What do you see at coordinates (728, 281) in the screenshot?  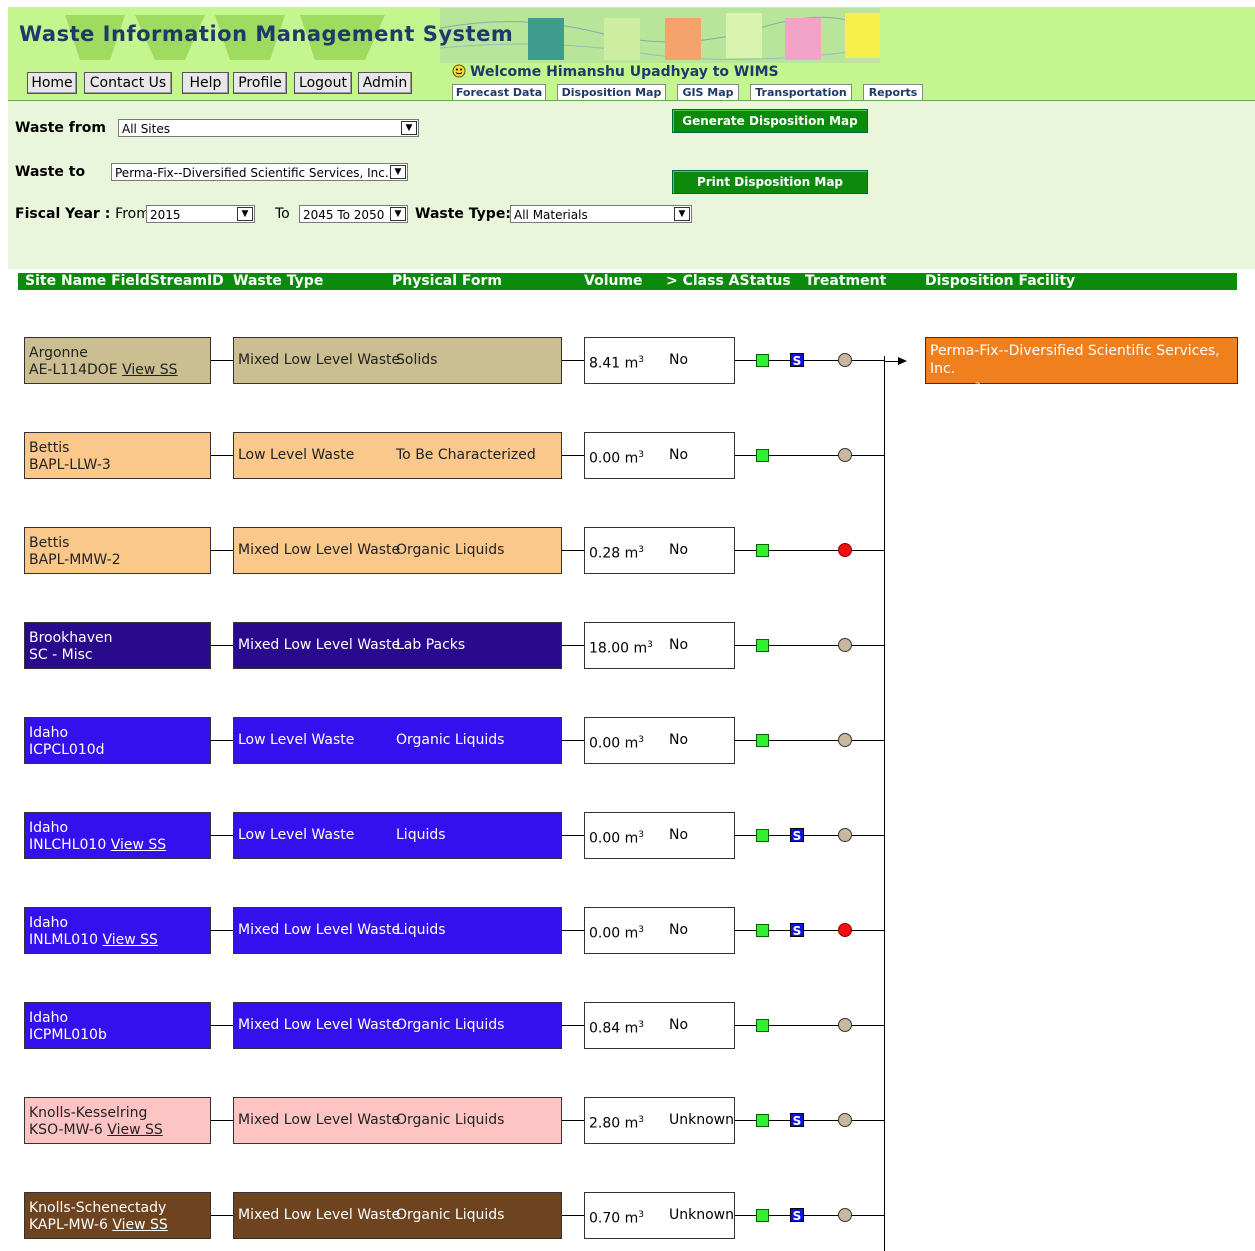 I see `column-class-status: > Class AStatus` at bounding box center [728, 281].